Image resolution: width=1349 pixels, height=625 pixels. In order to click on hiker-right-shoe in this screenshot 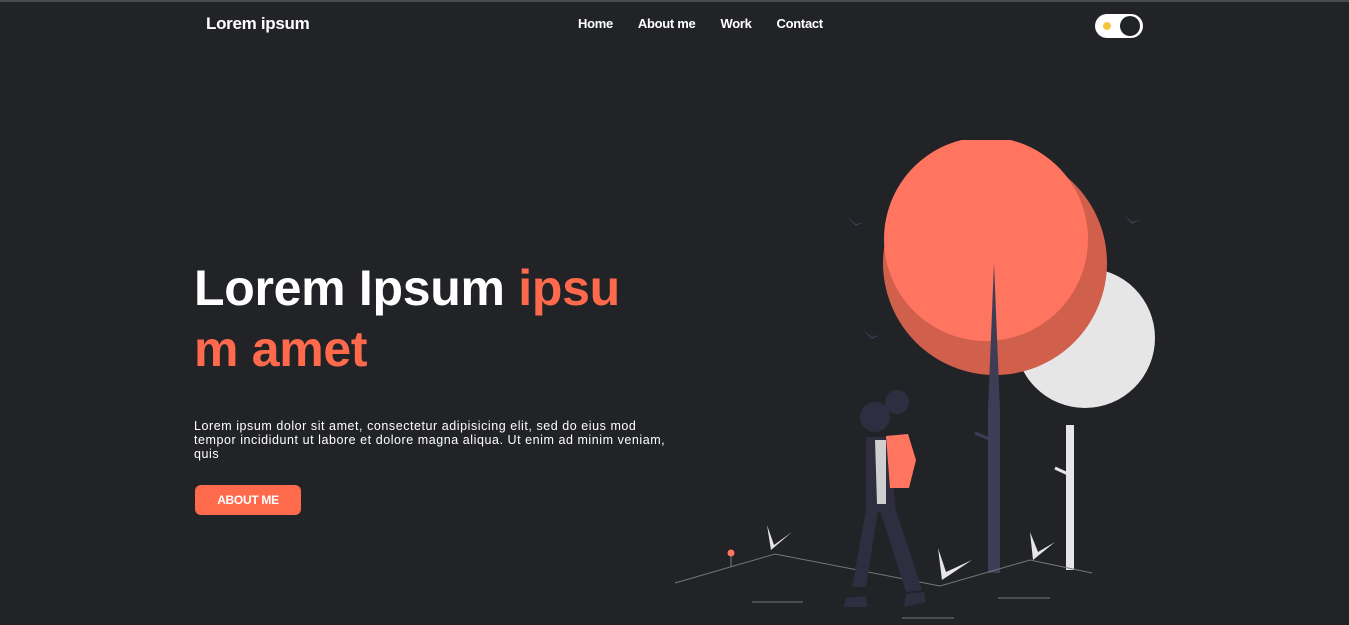, I will do `click(915, 599)`.